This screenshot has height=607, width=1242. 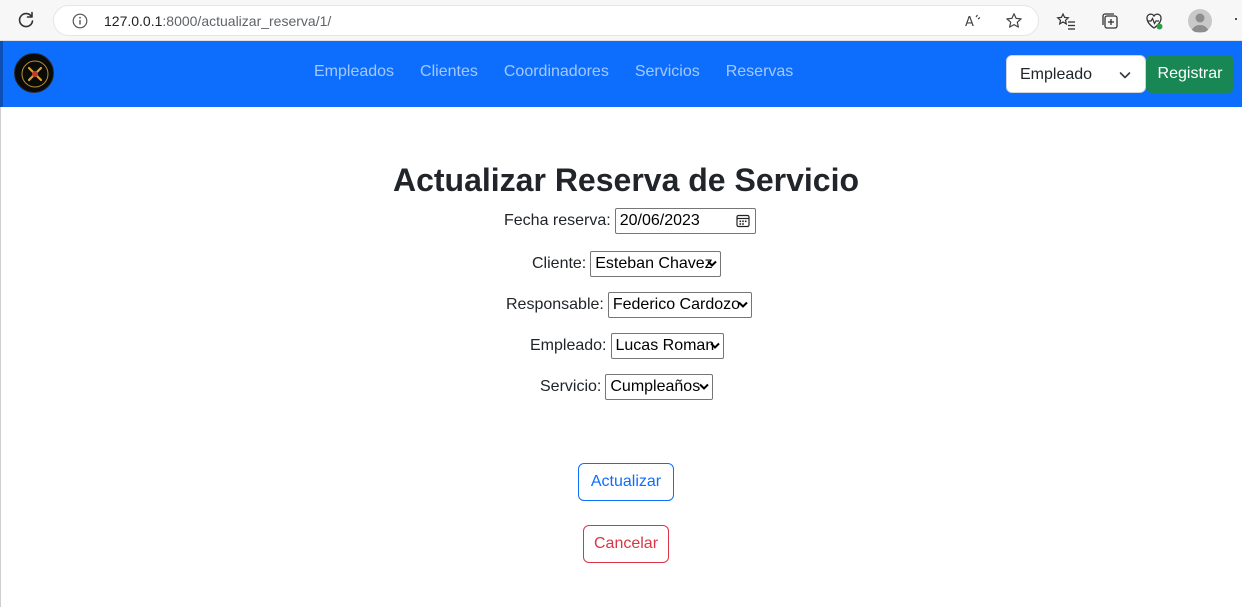 What do you see at coordinates (969, 22) in the screenshot?
I see `svg-text: A` at bounding box center [969, 22].